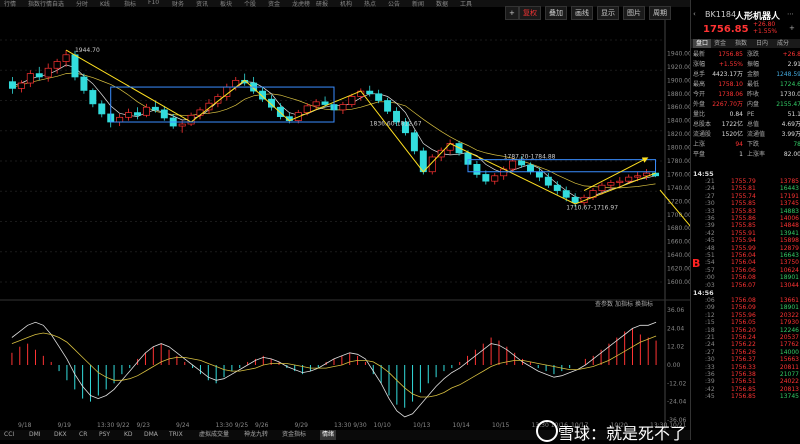  I want to click on indicator-tab: CR, so click(83, 435).